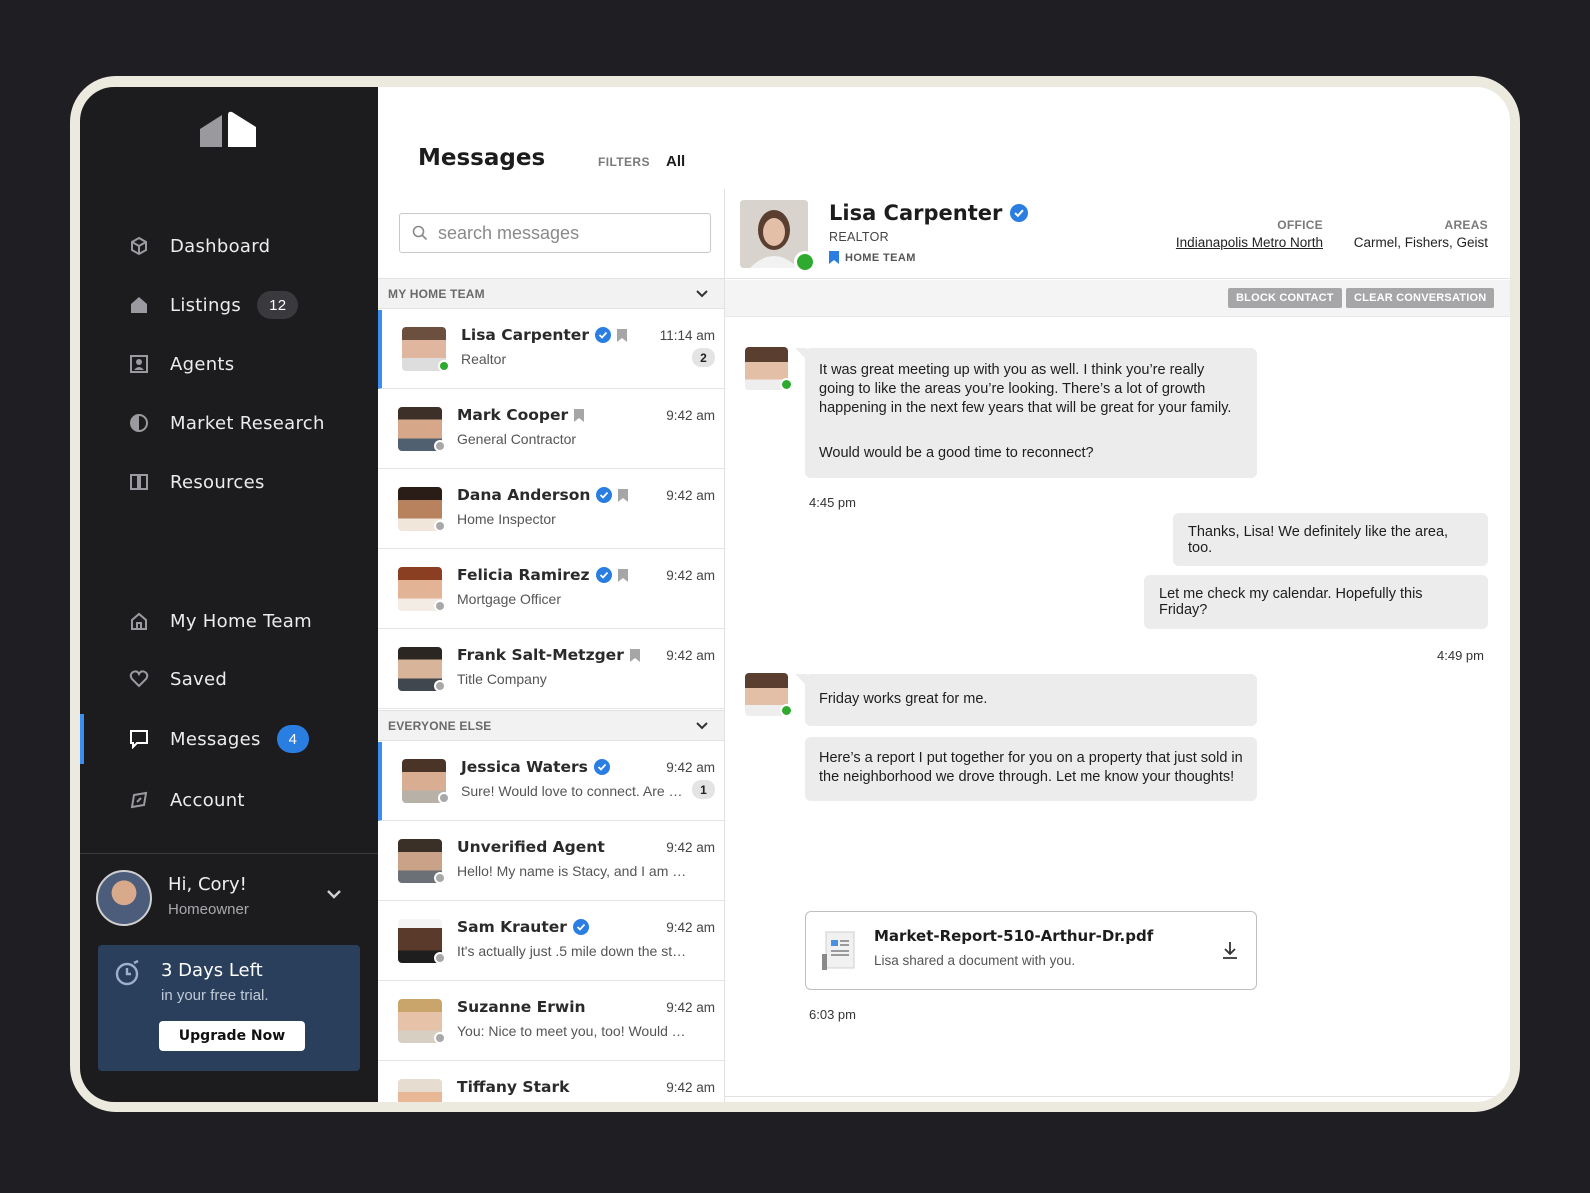  Describe the element at coordinates (293, 739) in the screenshot. I see `messages-count-badge: 4` at that location.